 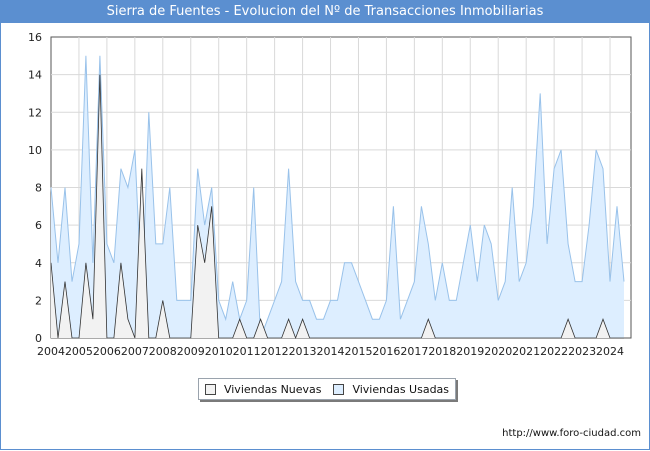 What do you see at coordinates (38, 263) in the screenshot?
I see `y-tick-label: 4` at bounding box center [38, 263].